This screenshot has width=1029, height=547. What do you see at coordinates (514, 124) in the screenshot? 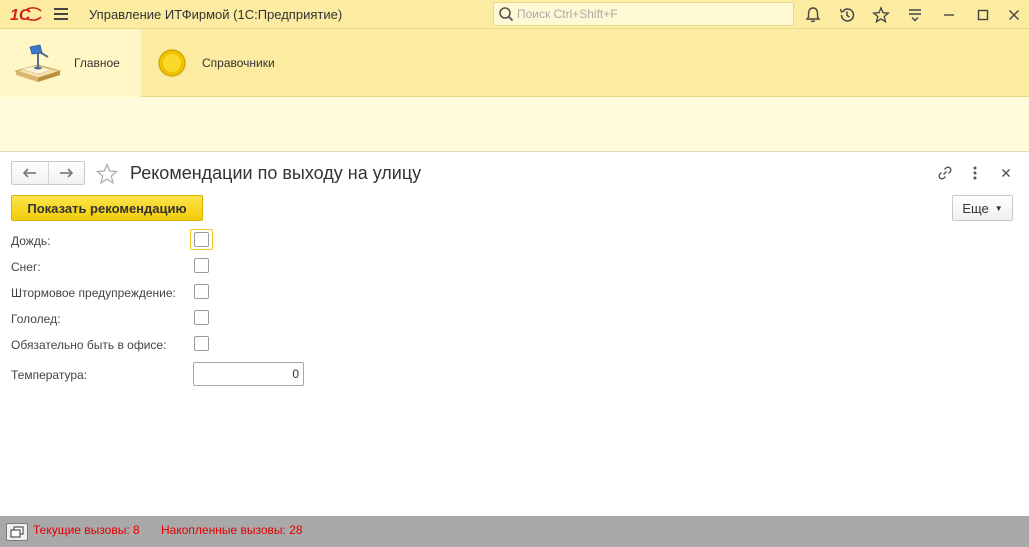
I see `section-commands-panel` at bounding box center [514, 124].